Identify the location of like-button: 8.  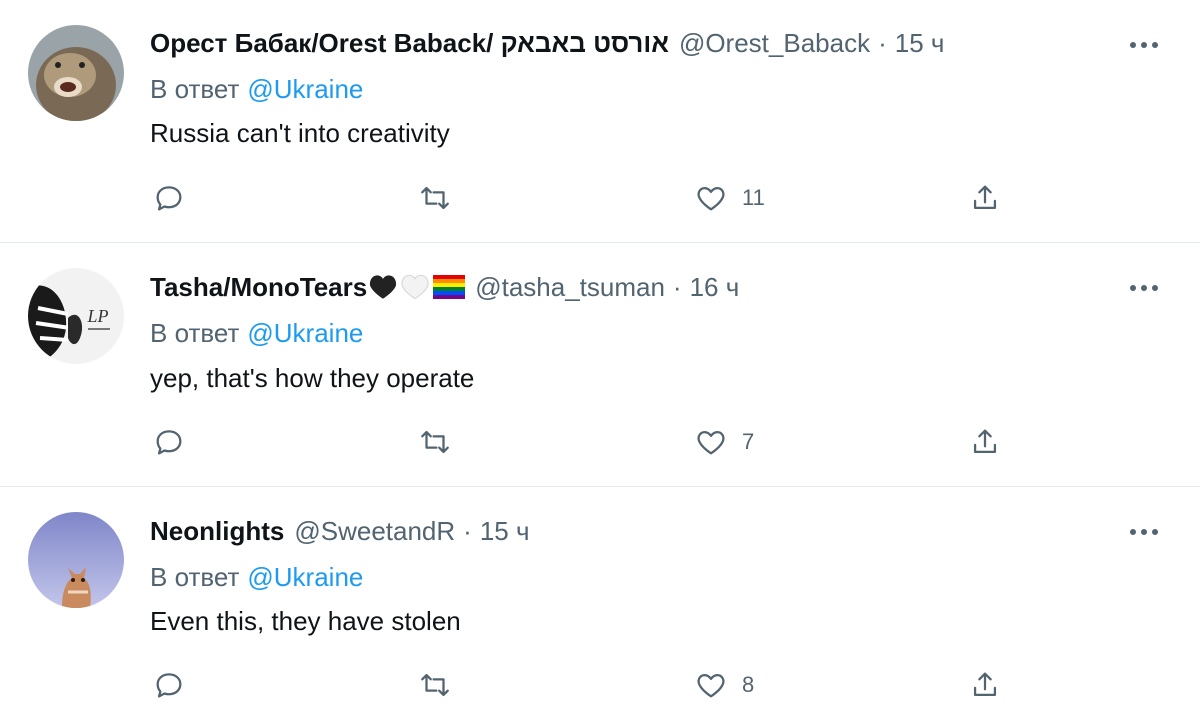
(724, 685).